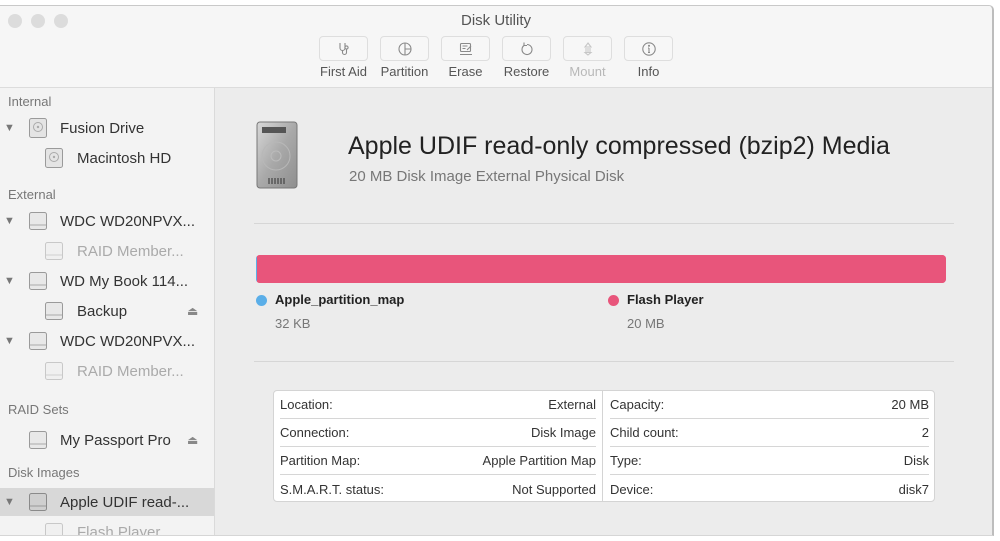  Describe the element at coordinates (646, 323) in the screenshot. I see `partition-size: 20 MB` at that location.